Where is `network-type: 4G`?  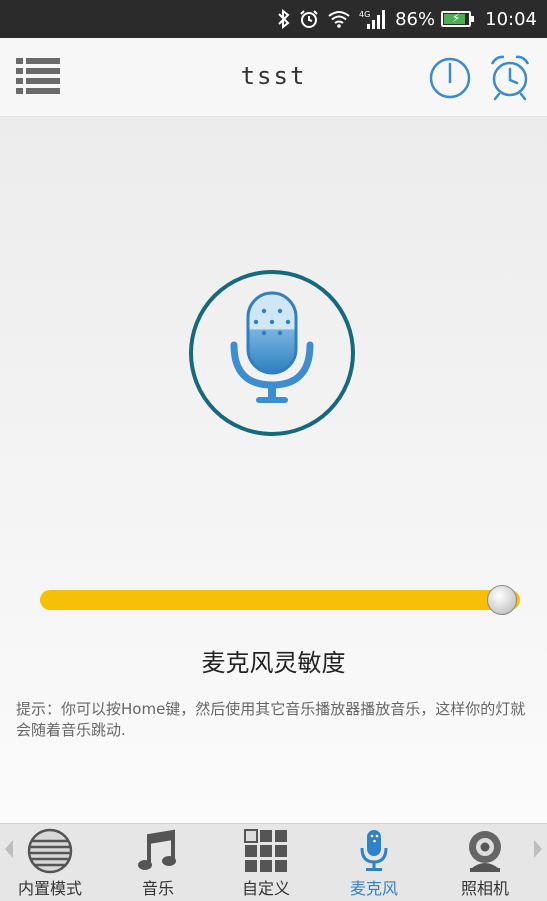 network-type: 4G is located at coordinates (364, 14).